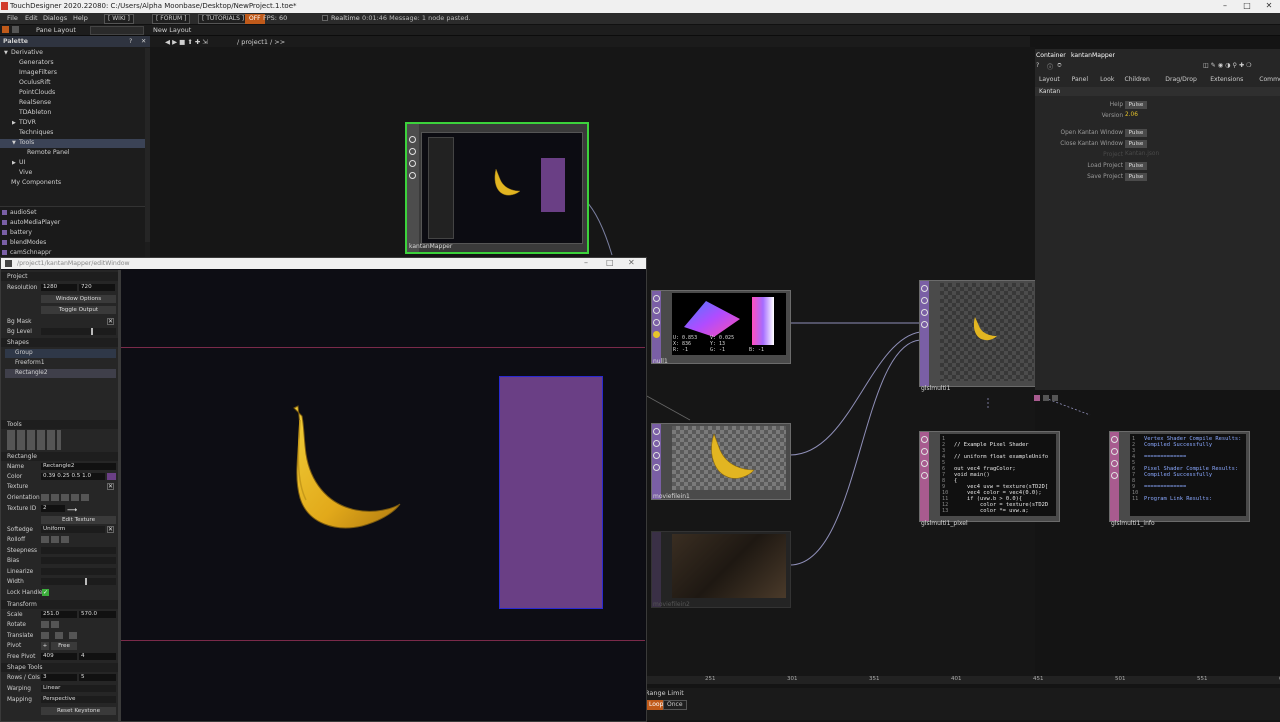 This screenshot has height=722, width=1280. I want to click on arrow-right-icon: ⟶, so click(72, 510).